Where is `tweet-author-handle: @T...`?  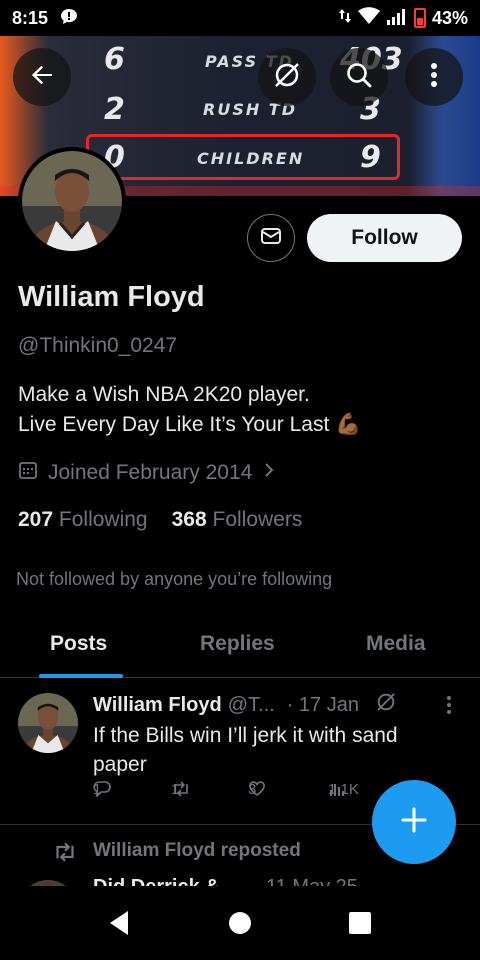 tweet-author-handle: @T... is located at coordinates (251, 705).